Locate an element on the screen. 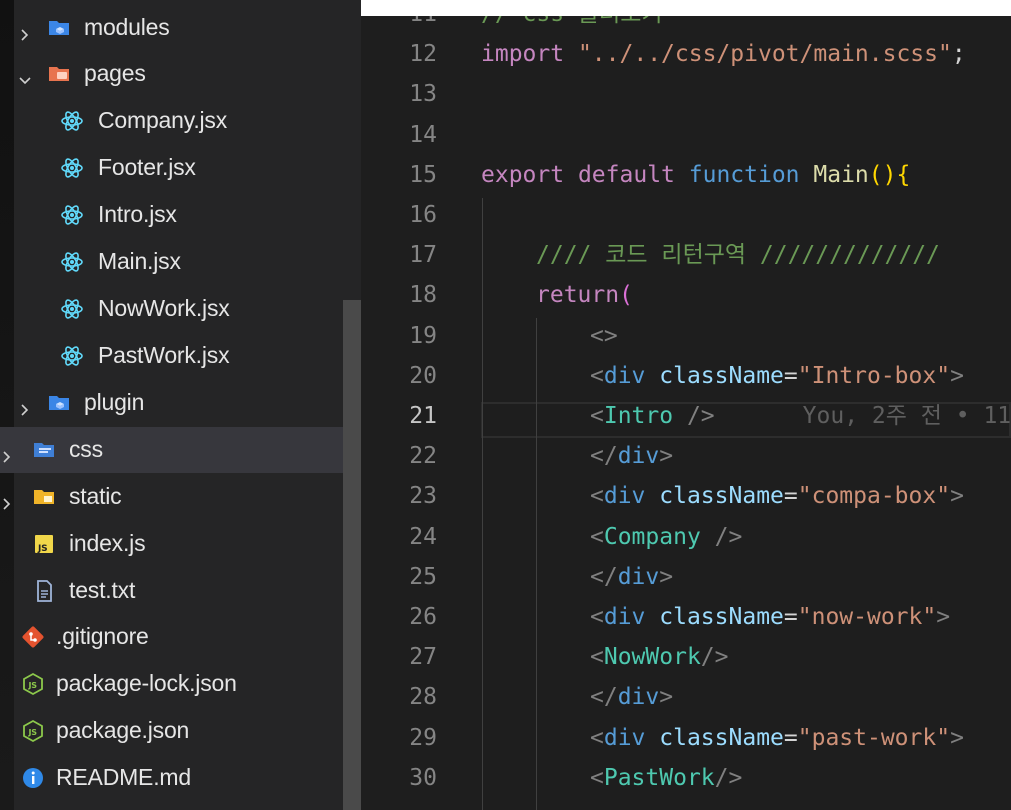  code-text: <Intro /> You, 2주 전 • 11 is located at coordinates (800, 416).